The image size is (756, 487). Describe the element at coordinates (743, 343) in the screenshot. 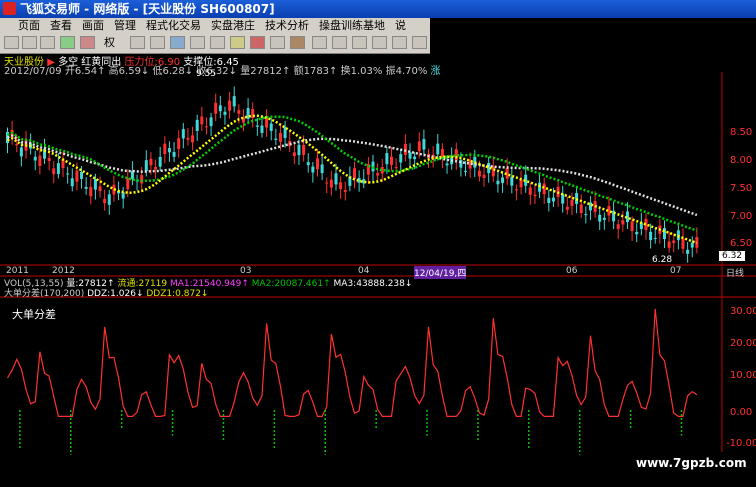

I see `sub-tick-20: 20.00` at that location.